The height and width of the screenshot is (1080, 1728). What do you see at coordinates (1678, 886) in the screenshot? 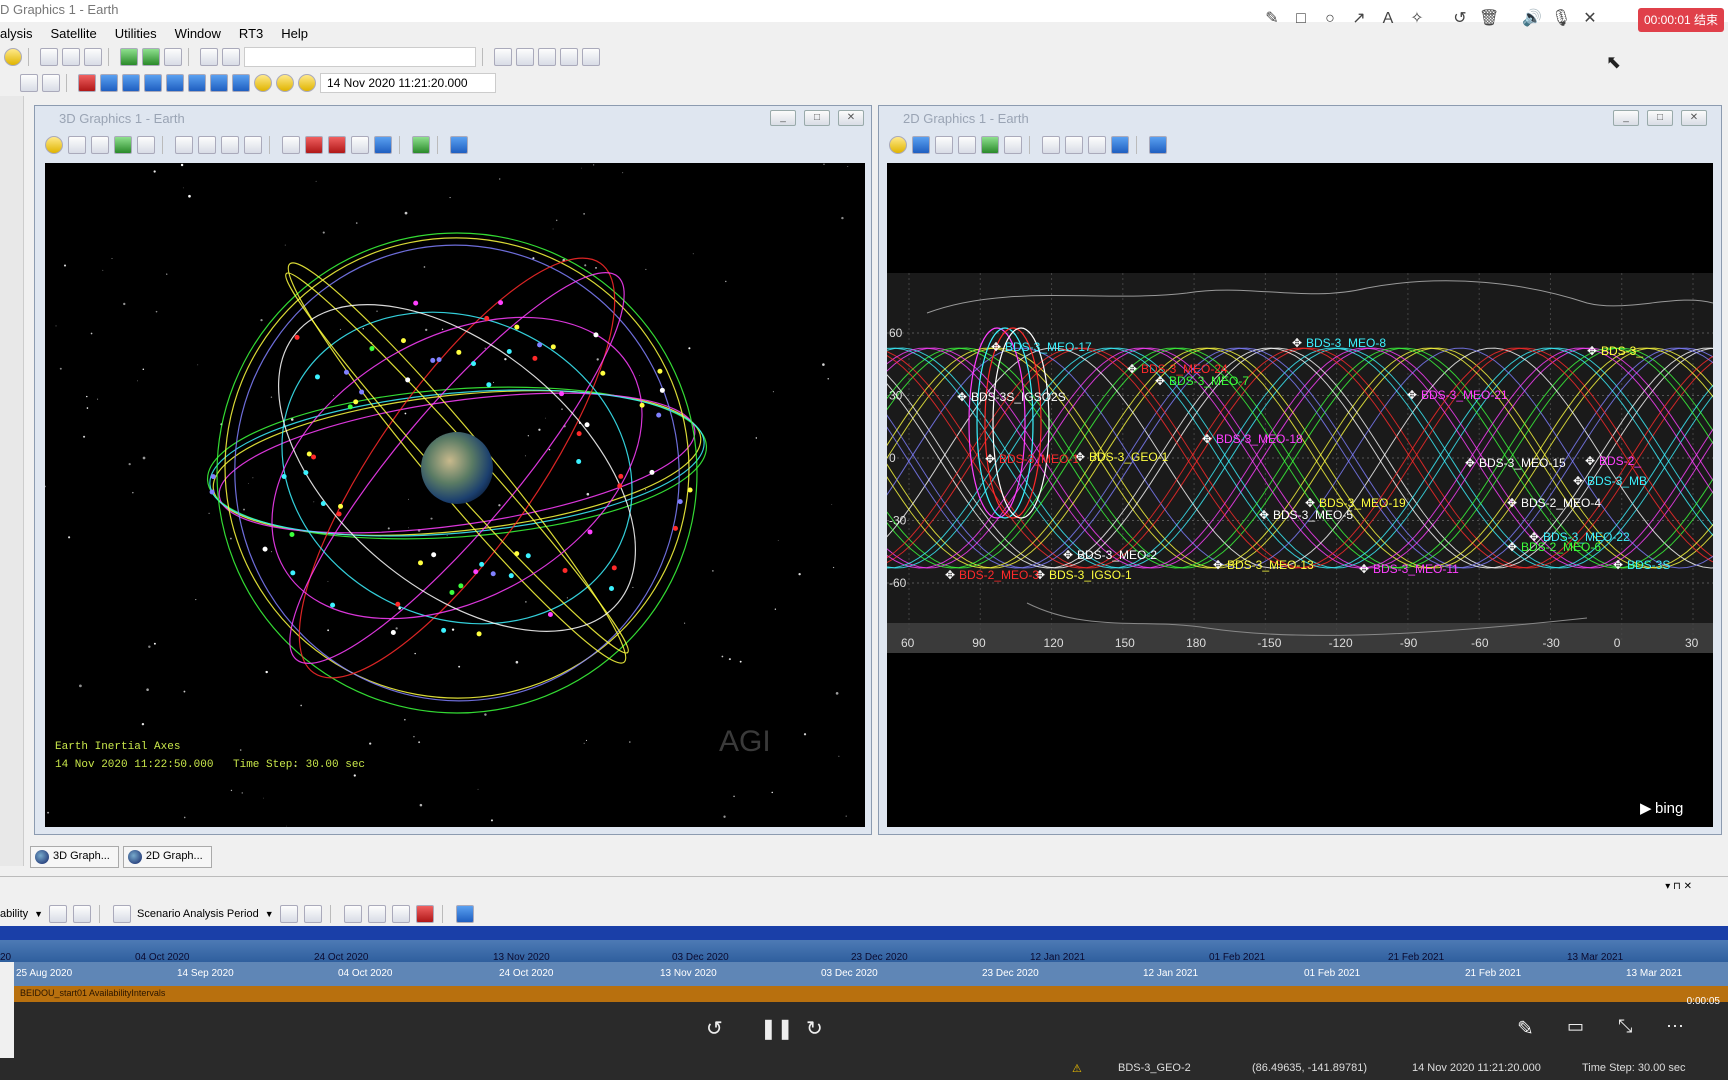
I see `pin-icon: ▾ ⊓ ✕` at bounding box center [1678, 886].